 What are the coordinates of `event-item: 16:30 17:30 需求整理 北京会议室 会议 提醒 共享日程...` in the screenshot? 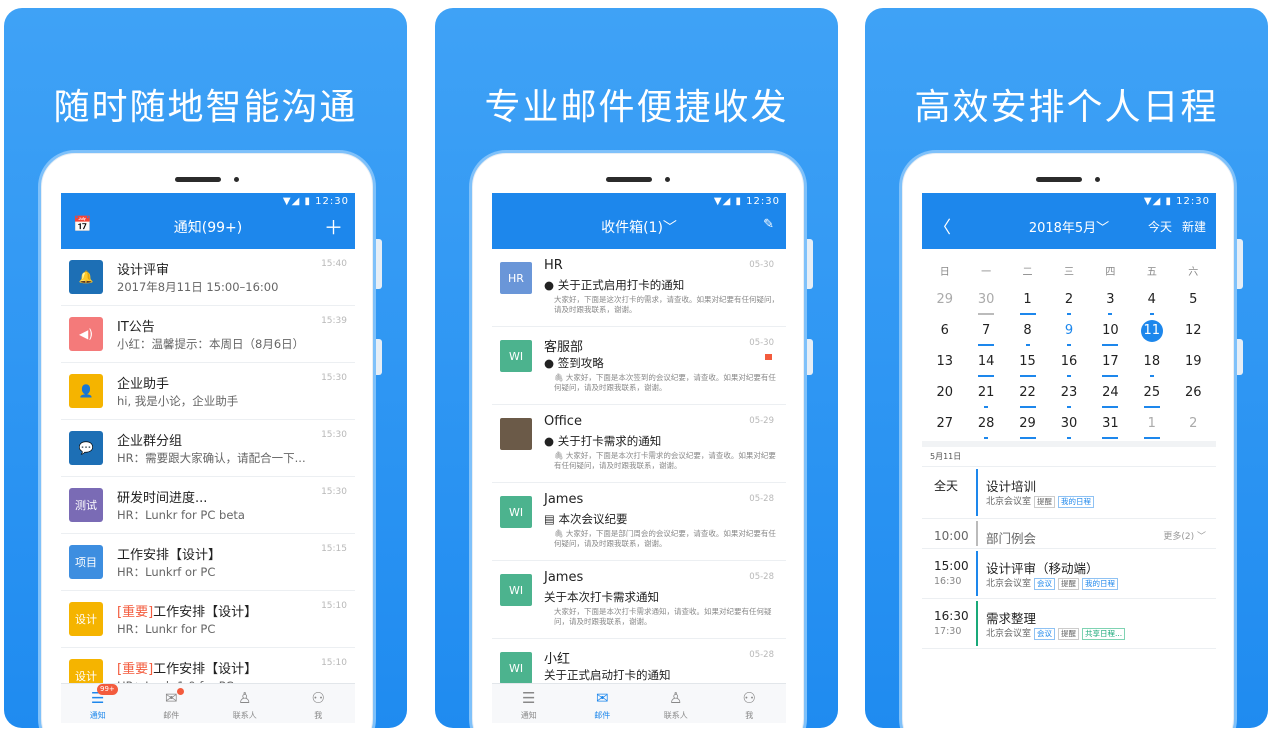 It's located at (1069, 624).